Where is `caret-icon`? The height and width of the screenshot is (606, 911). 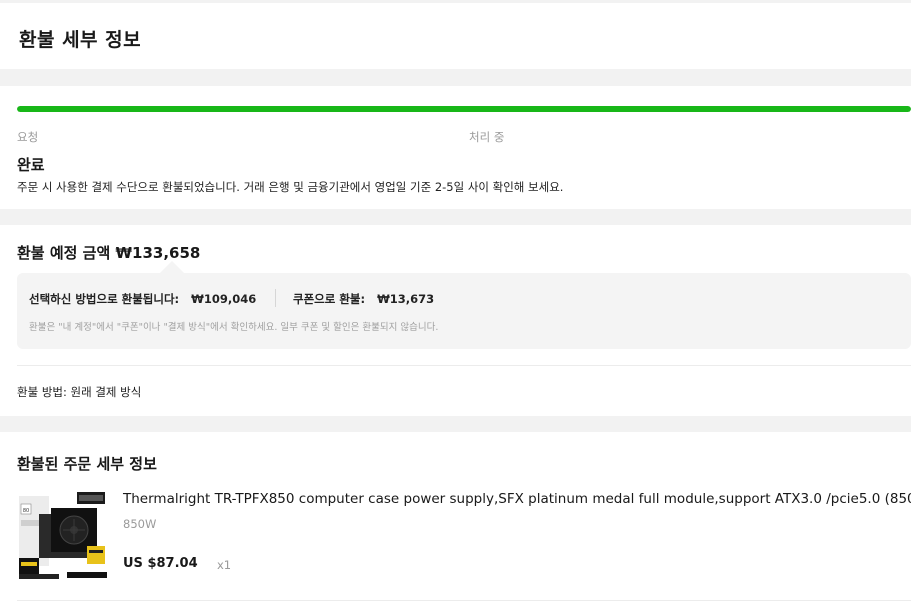 caret-icon is located at coordinates (172, 267).